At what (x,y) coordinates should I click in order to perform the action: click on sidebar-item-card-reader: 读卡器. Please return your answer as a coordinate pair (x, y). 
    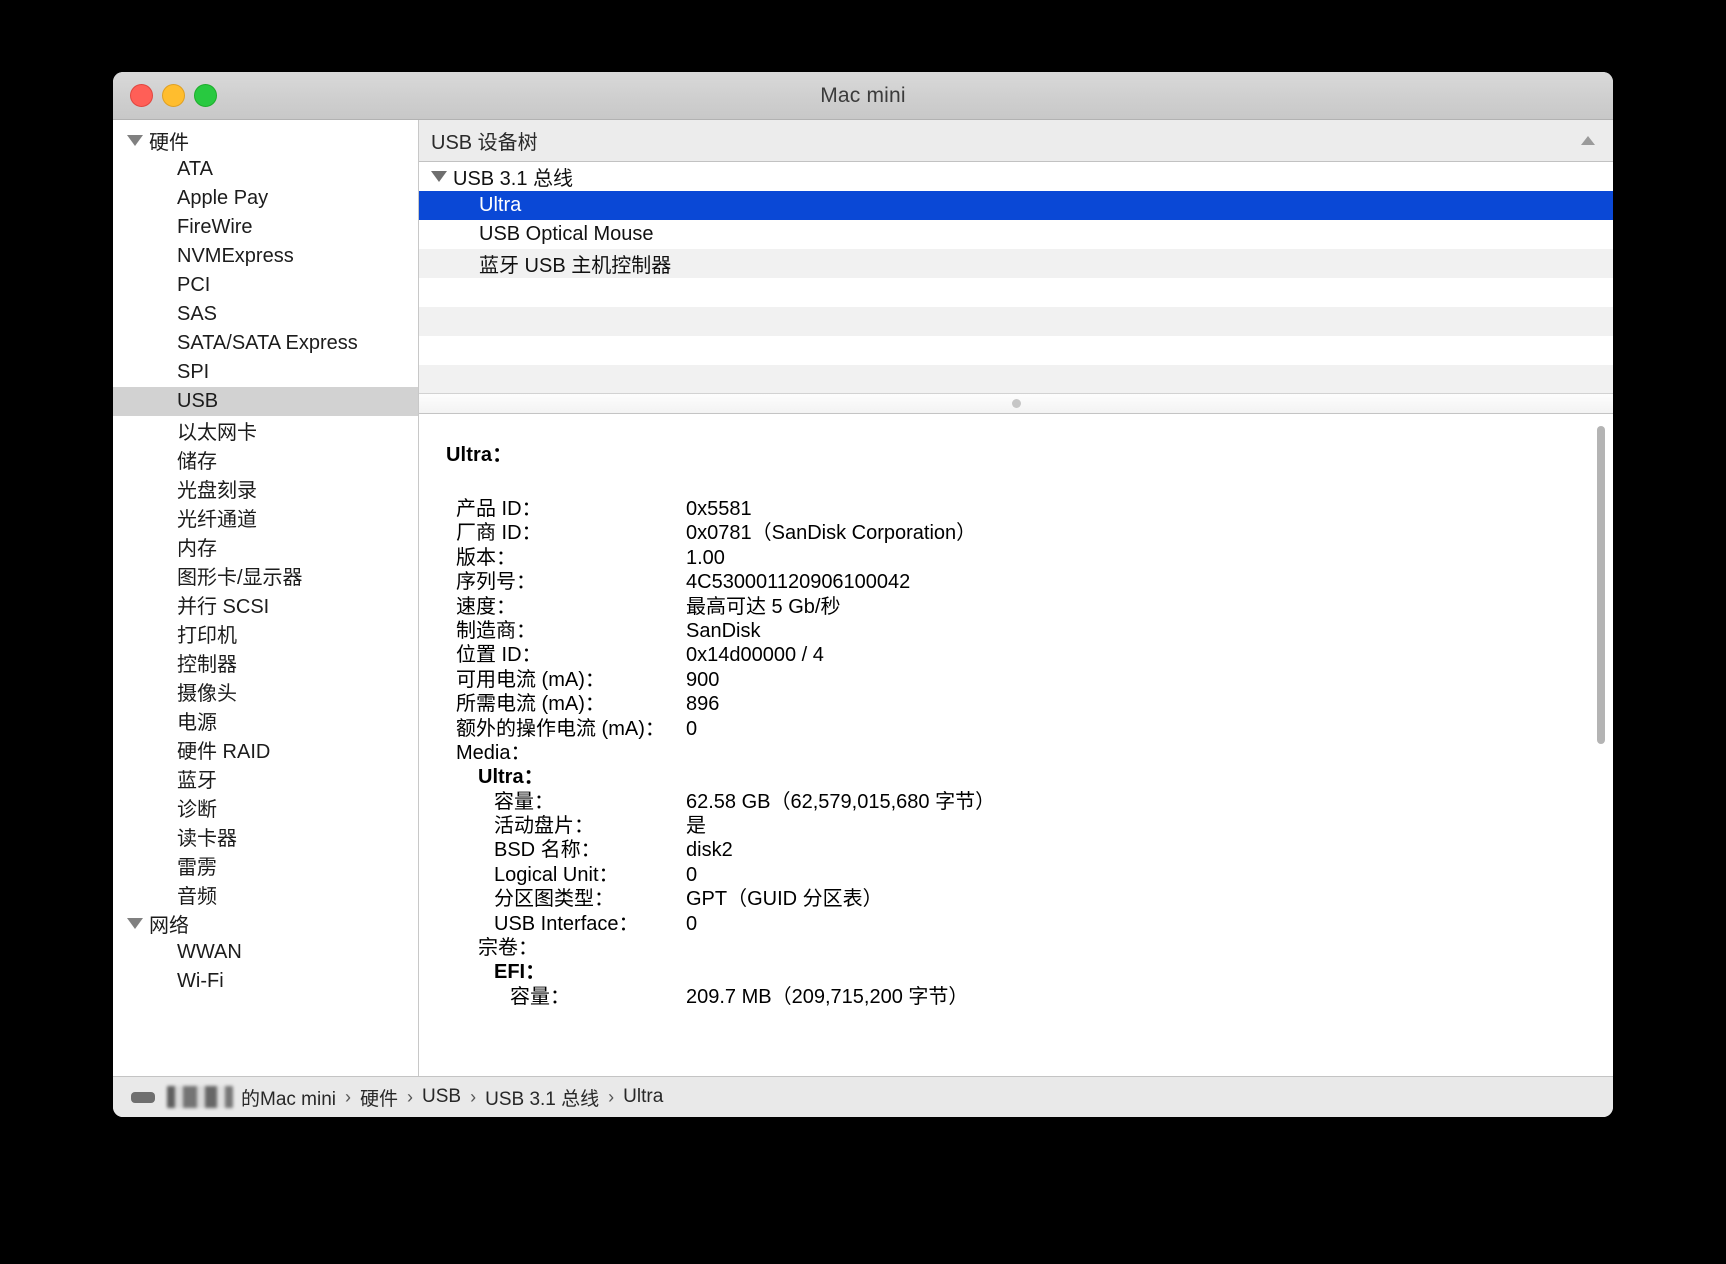
    Looking at the image, I should click on (265, 836).